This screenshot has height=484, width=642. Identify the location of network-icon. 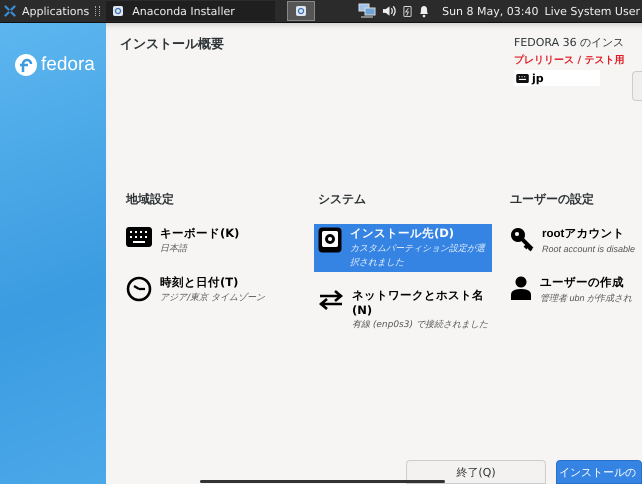
(367, 11).